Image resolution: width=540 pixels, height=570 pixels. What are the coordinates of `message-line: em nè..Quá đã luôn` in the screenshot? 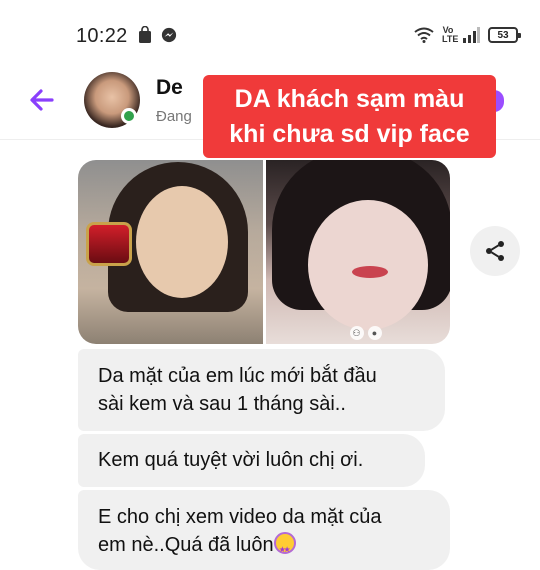 It's located at (264, 547).